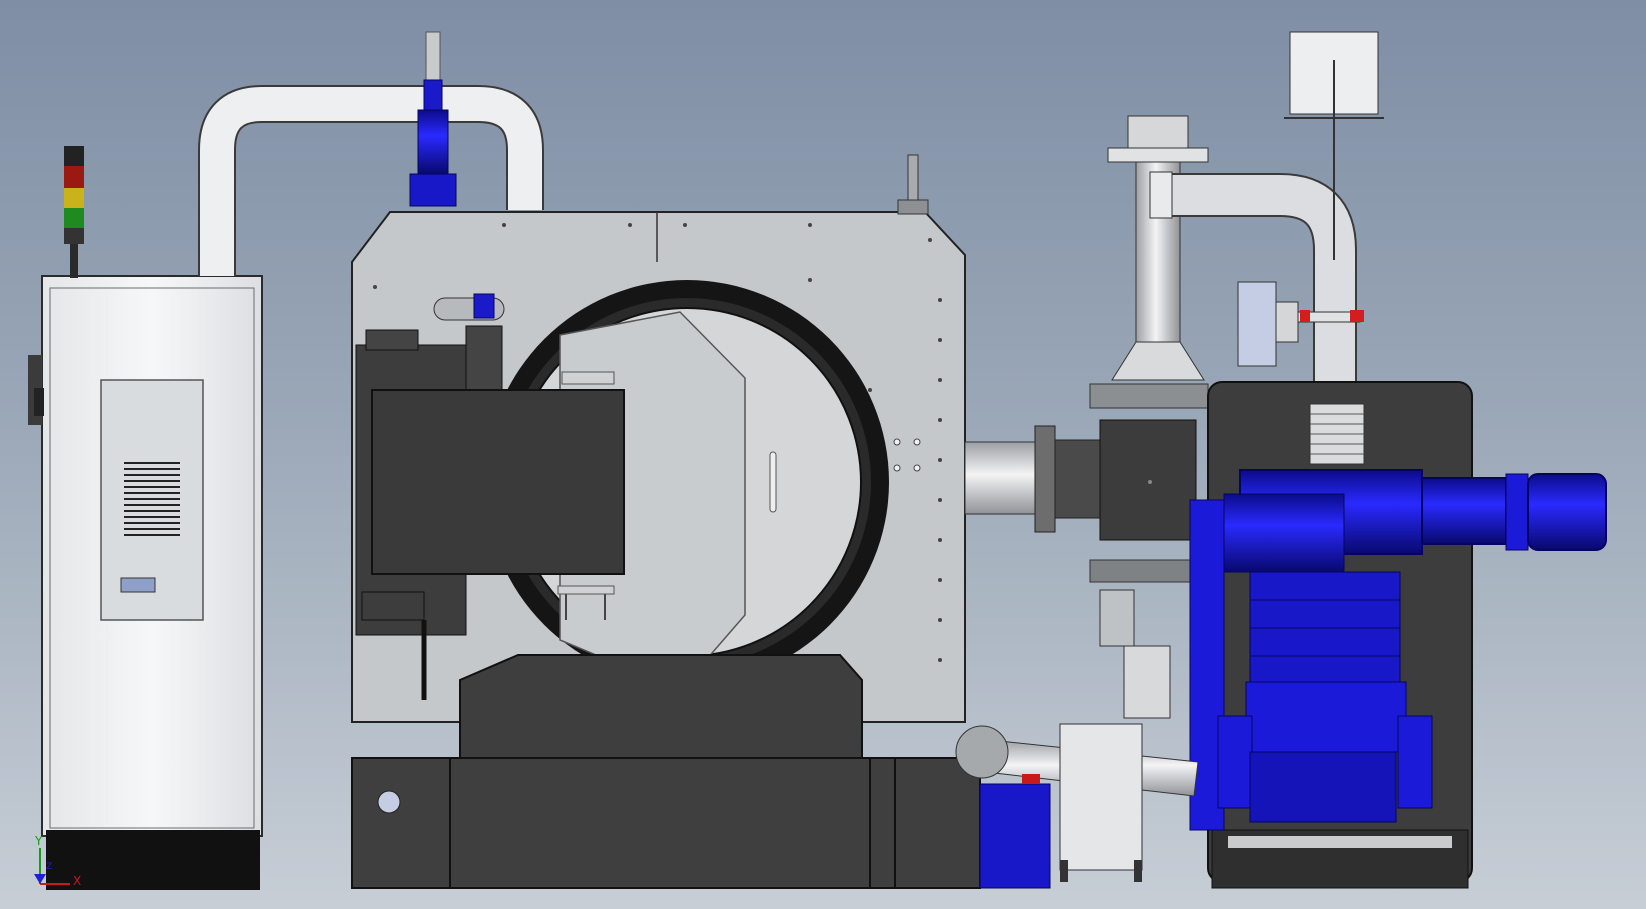  What do you see at coordinates (498, 482) in the screenshot?
I see `door-arm-cover` at bounding box center [498, 482].